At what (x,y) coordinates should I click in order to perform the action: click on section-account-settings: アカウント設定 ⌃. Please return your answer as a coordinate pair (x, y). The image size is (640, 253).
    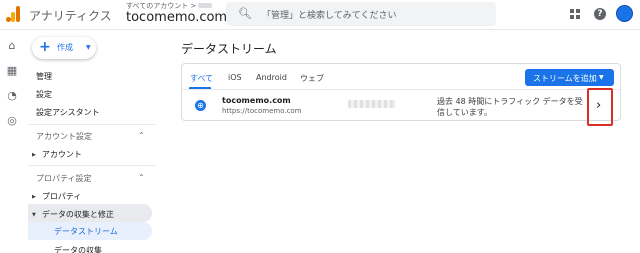
    Looking at the image, I should click on (90, 136).